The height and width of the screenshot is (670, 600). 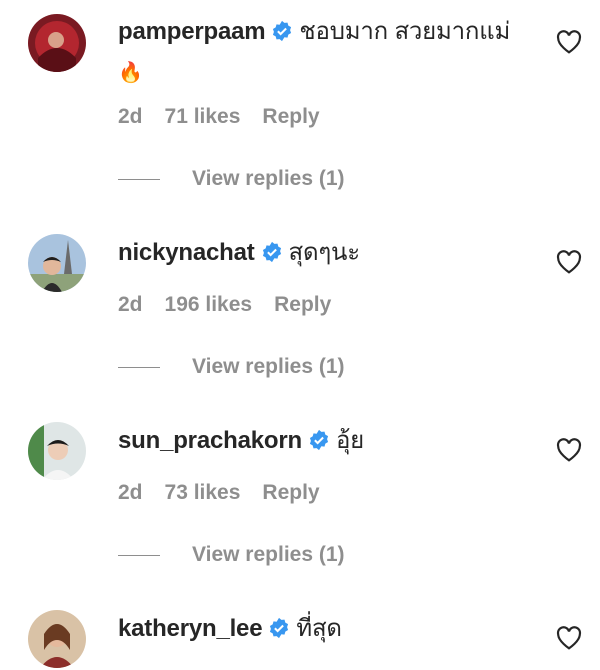 I want to click on comment-emoji: 🔥, so click(x=130, y=73).